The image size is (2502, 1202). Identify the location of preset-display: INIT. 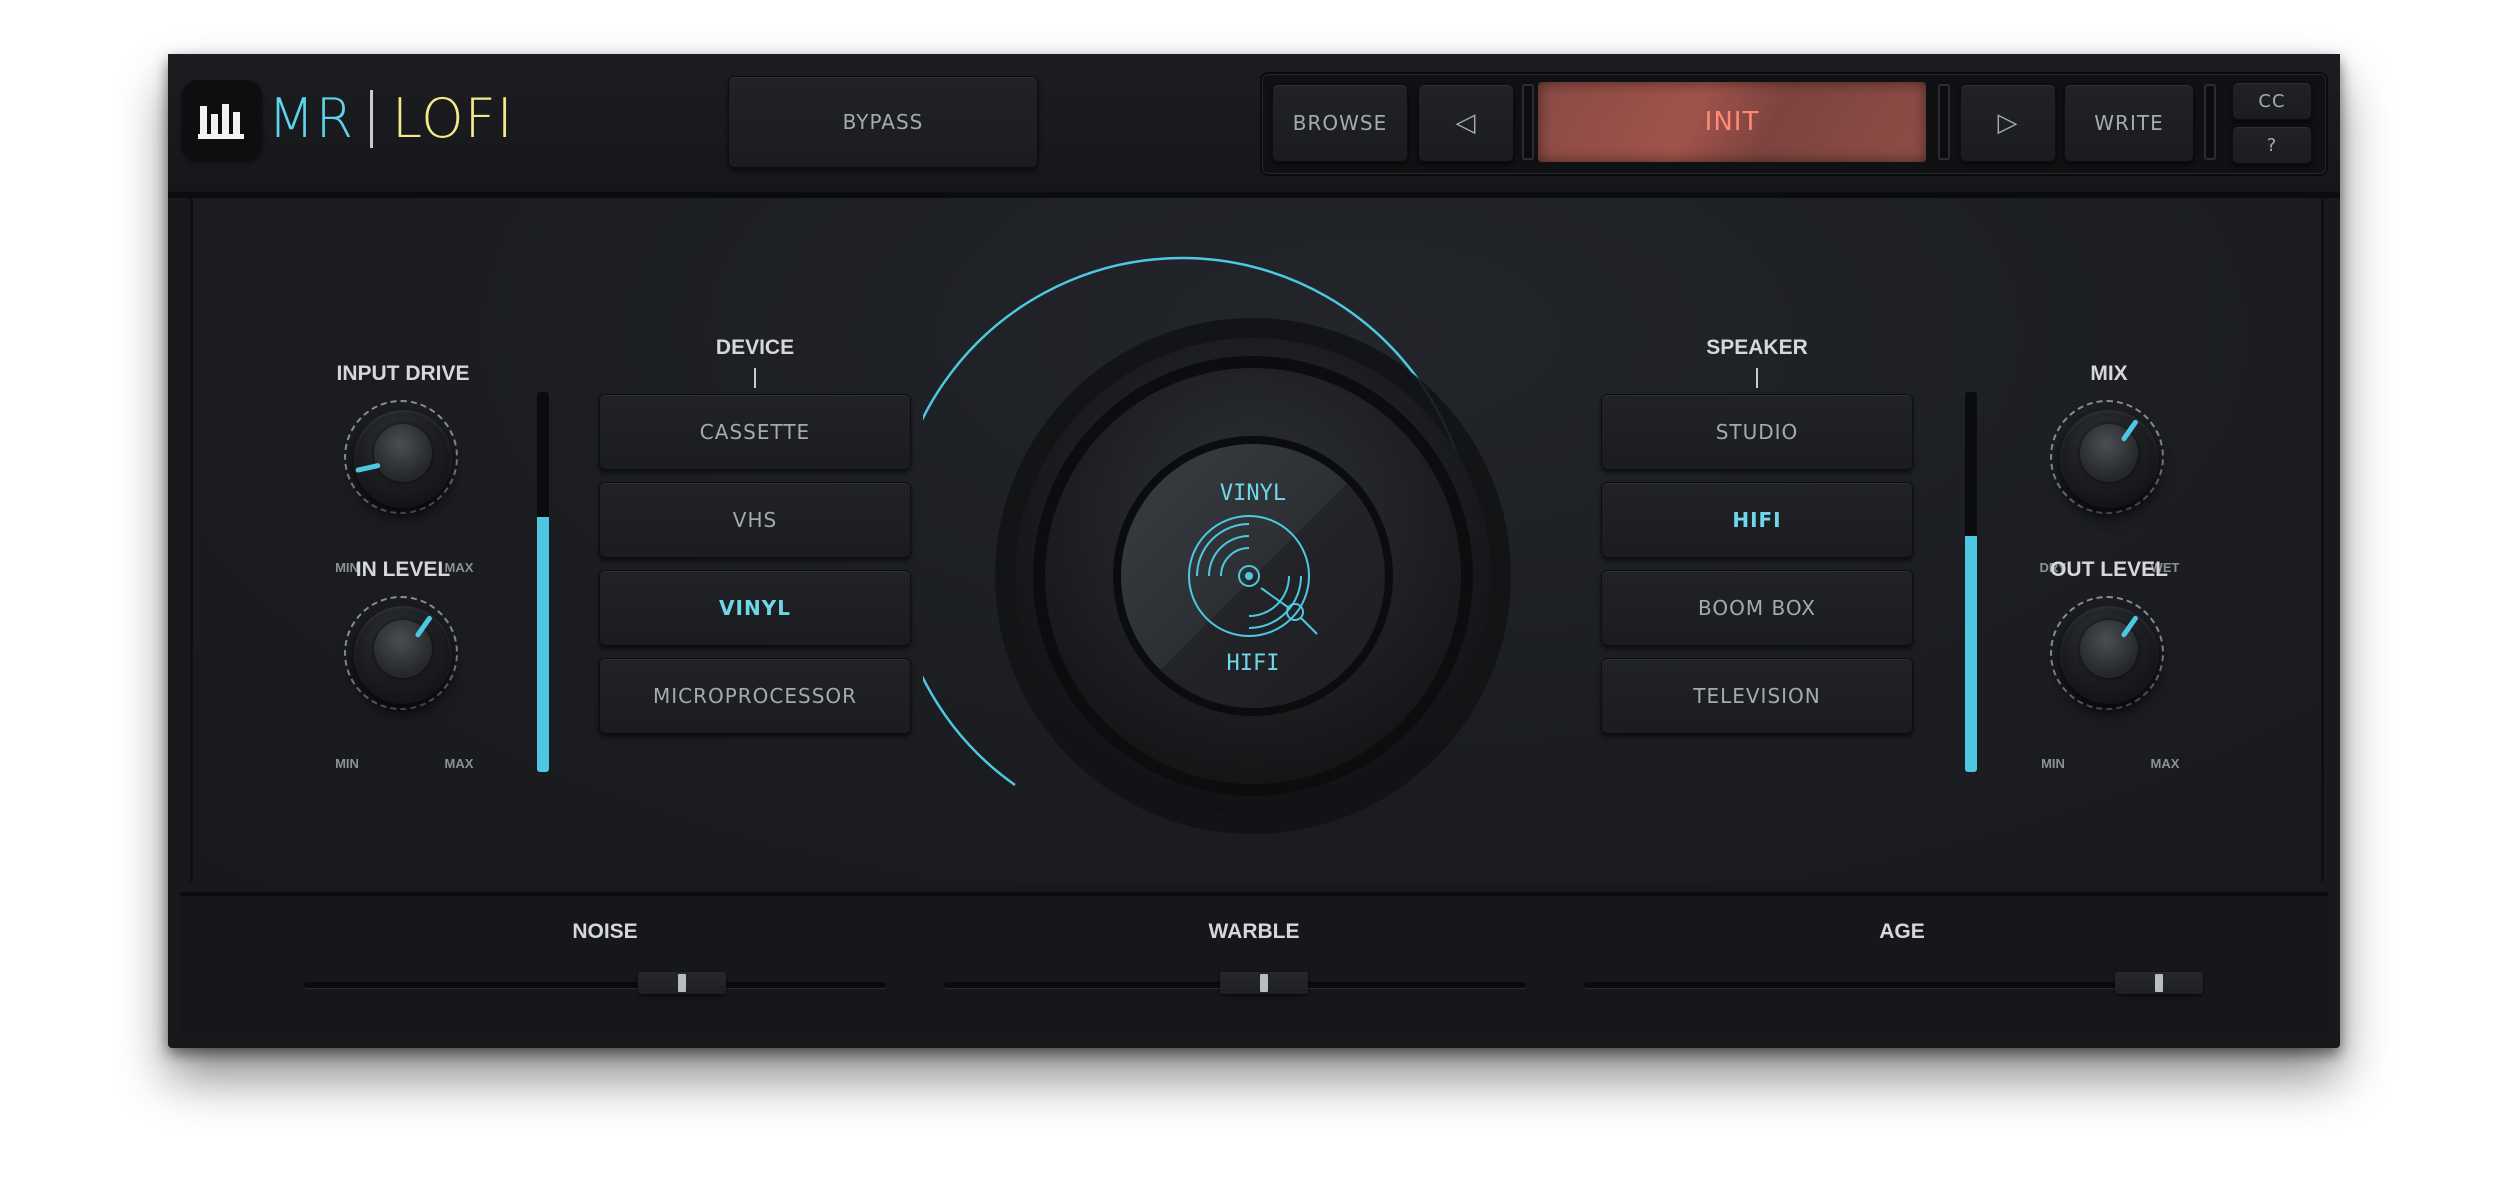
(1732, 122).